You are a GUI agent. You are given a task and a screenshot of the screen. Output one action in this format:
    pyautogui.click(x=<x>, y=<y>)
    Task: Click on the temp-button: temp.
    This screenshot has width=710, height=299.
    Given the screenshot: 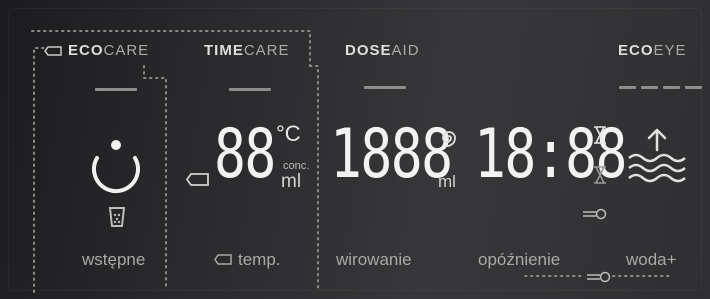 What is the action you would take?
    pyautogui.click(x=247, y=260)
    